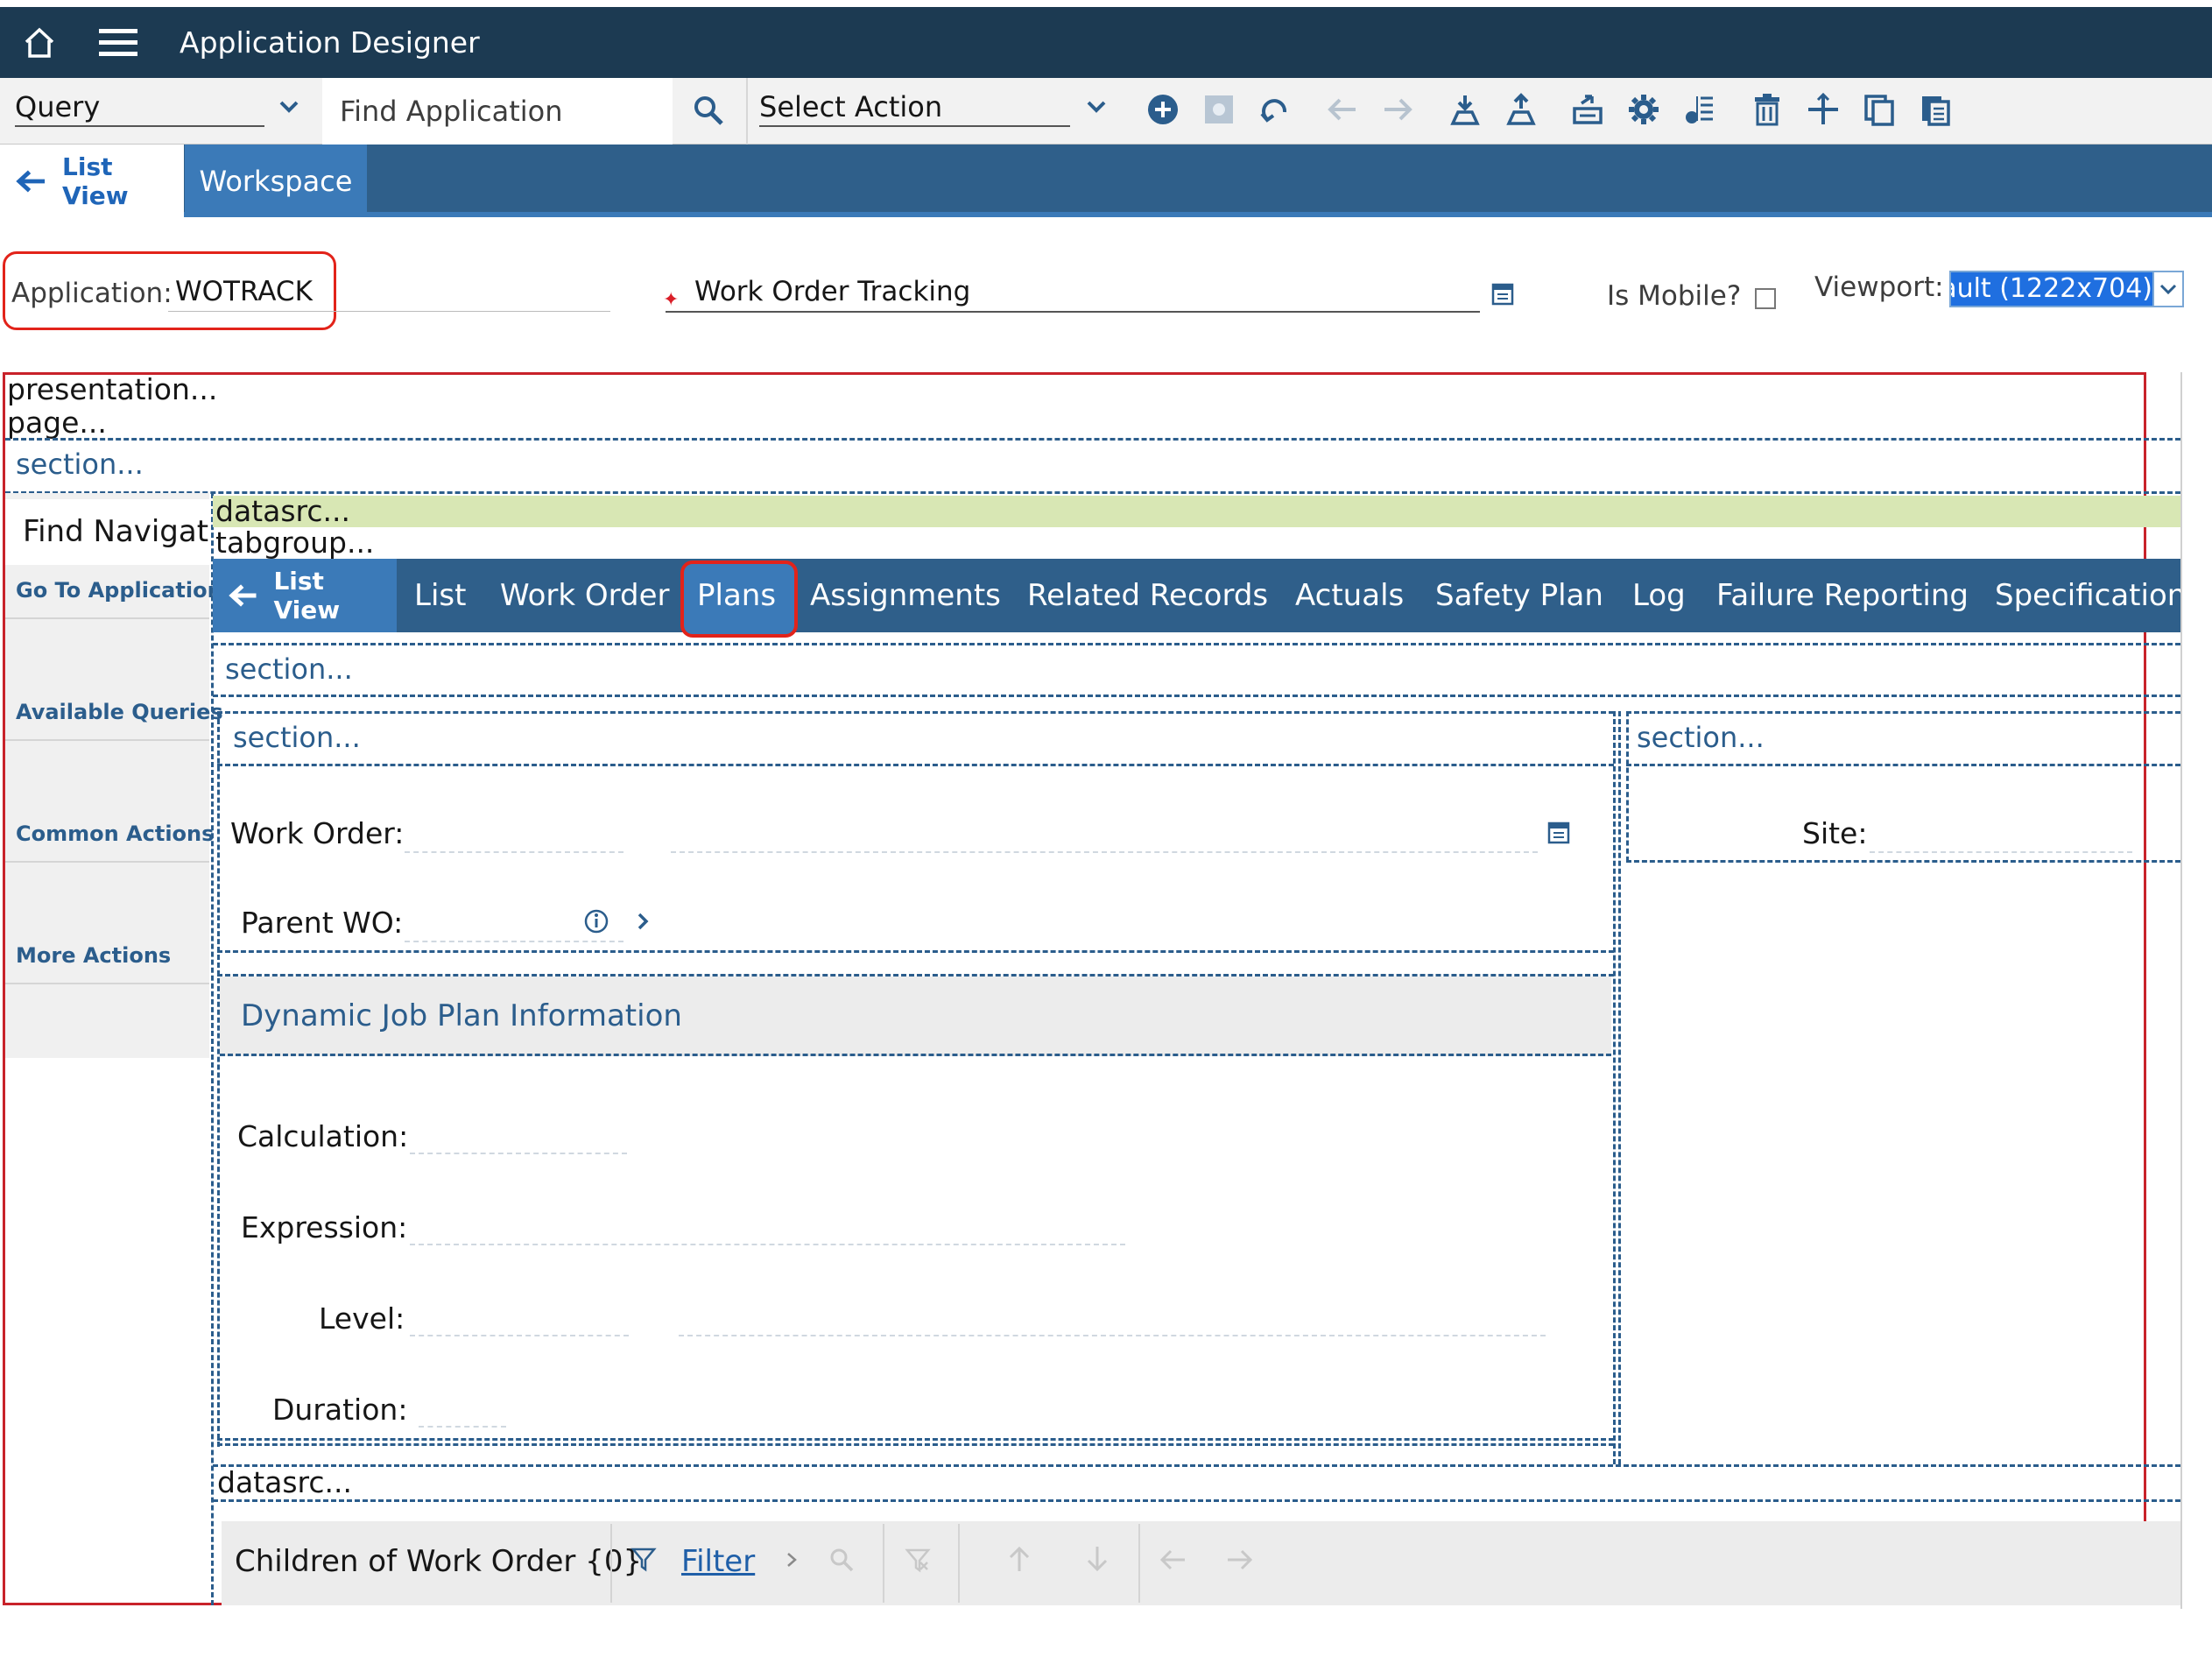 Image resolution: width=2212 pixels, height=1657 pixels. What do you see at coordinates (1587, 109) in the screenshot?
I see `export-system-xml-icon` at bounding box center [1587, 109].